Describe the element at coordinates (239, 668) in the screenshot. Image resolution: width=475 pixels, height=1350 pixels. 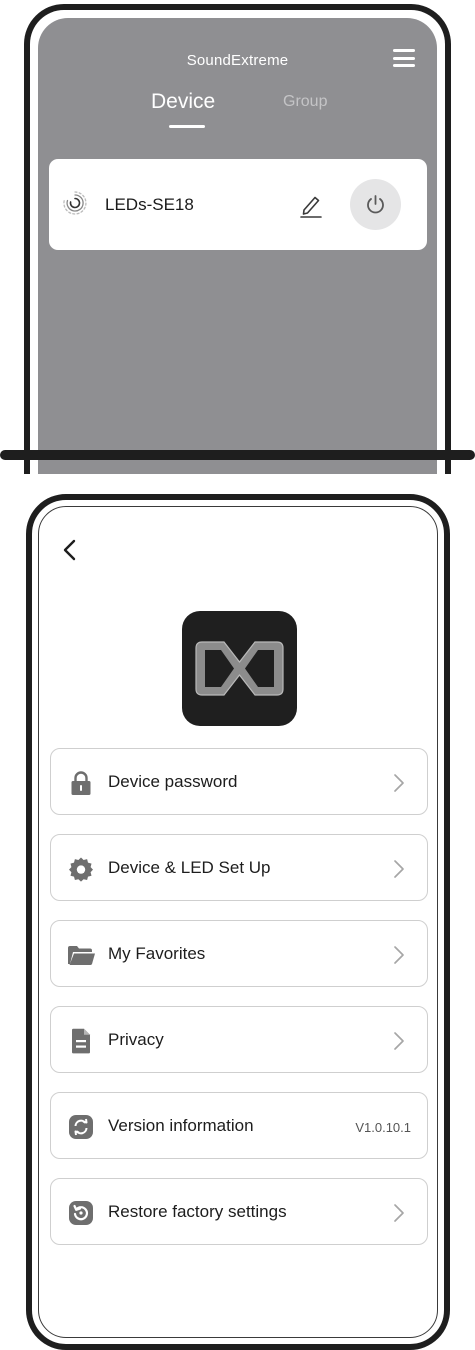
I see `brand-x-logo` at that location.